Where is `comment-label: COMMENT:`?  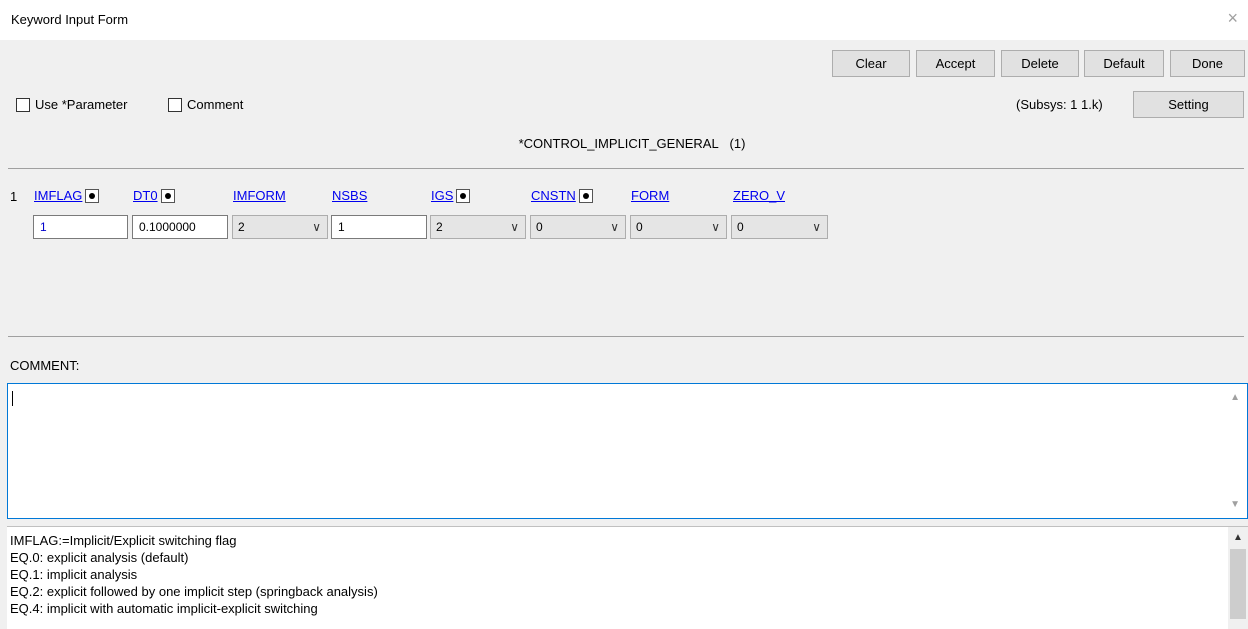
comment-label: COMMENT: is located at coordinates (45, 365).